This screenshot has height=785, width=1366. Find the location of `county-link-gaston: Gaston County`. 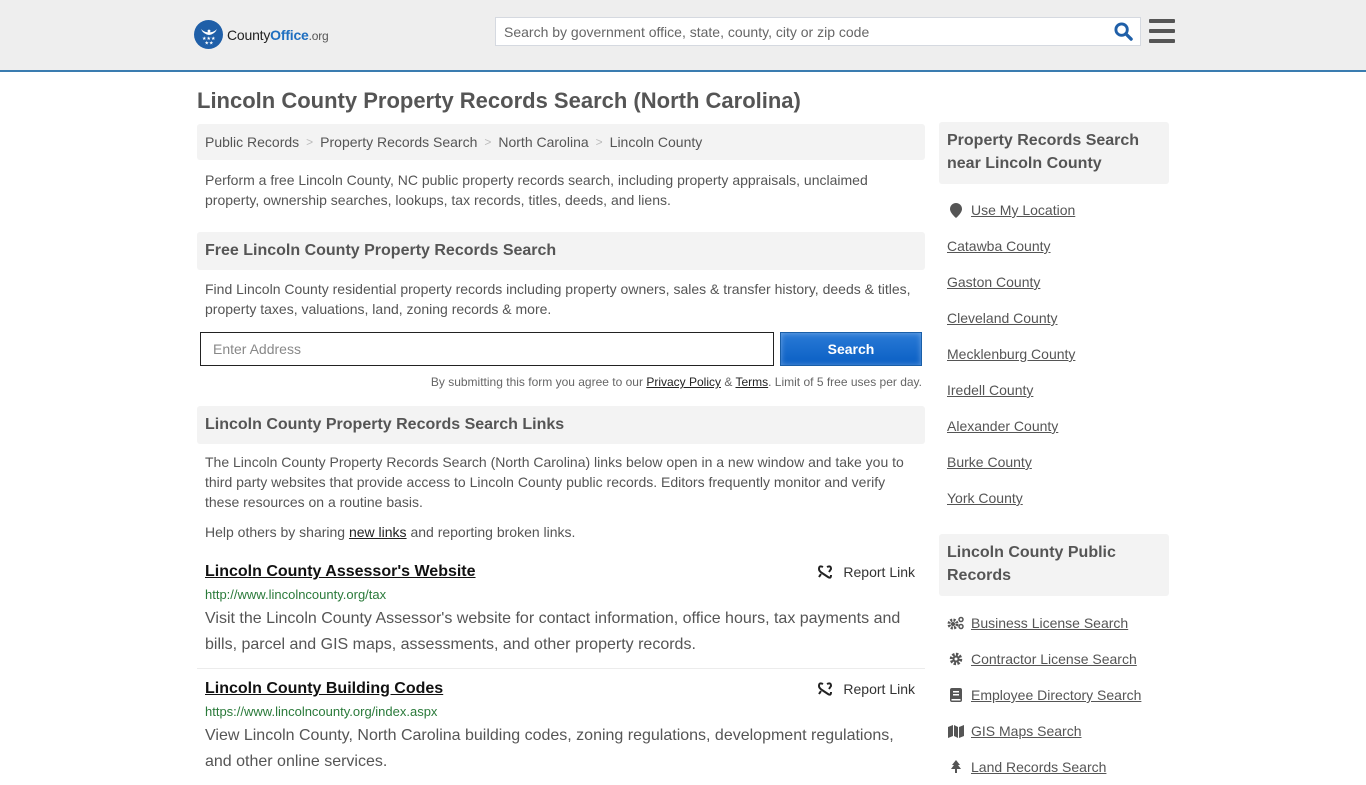

county-link-gaston: Gaston County is located at coordinates (993, 282).